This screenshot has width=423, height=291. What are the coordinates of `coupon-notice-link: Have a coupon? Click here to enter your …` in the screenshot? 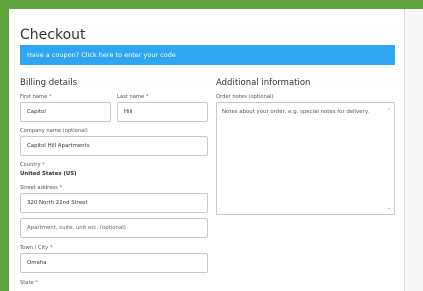 It's located at (207, 55).